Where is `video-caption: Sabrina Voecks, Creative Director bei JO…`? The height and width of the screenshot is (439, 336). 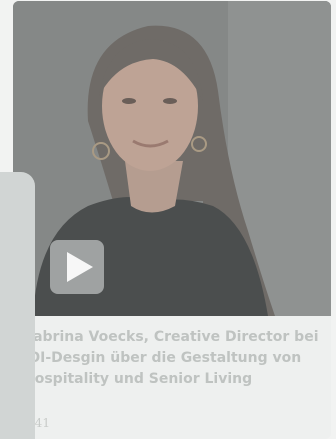 video-caption: Sabrina Voecks, Creative Director bei JO… is located at coordinates (173, 358).